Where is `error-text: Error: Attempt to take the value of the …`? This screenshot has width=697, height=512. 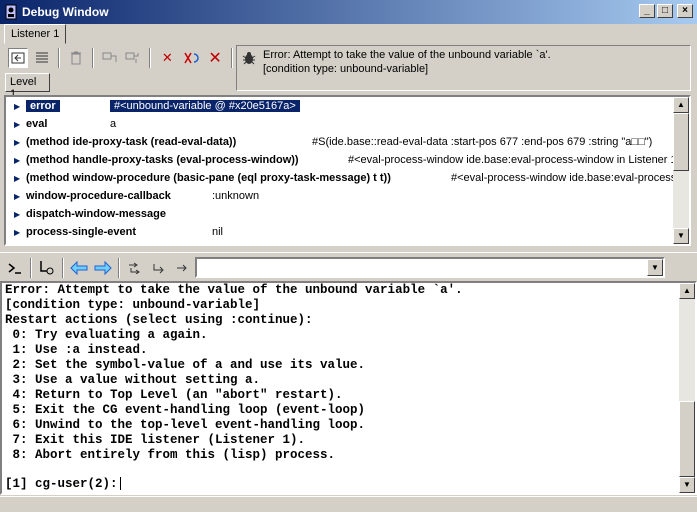 error-text: Error: Attempt to take the value of the … is located at coordinates (407, 68).